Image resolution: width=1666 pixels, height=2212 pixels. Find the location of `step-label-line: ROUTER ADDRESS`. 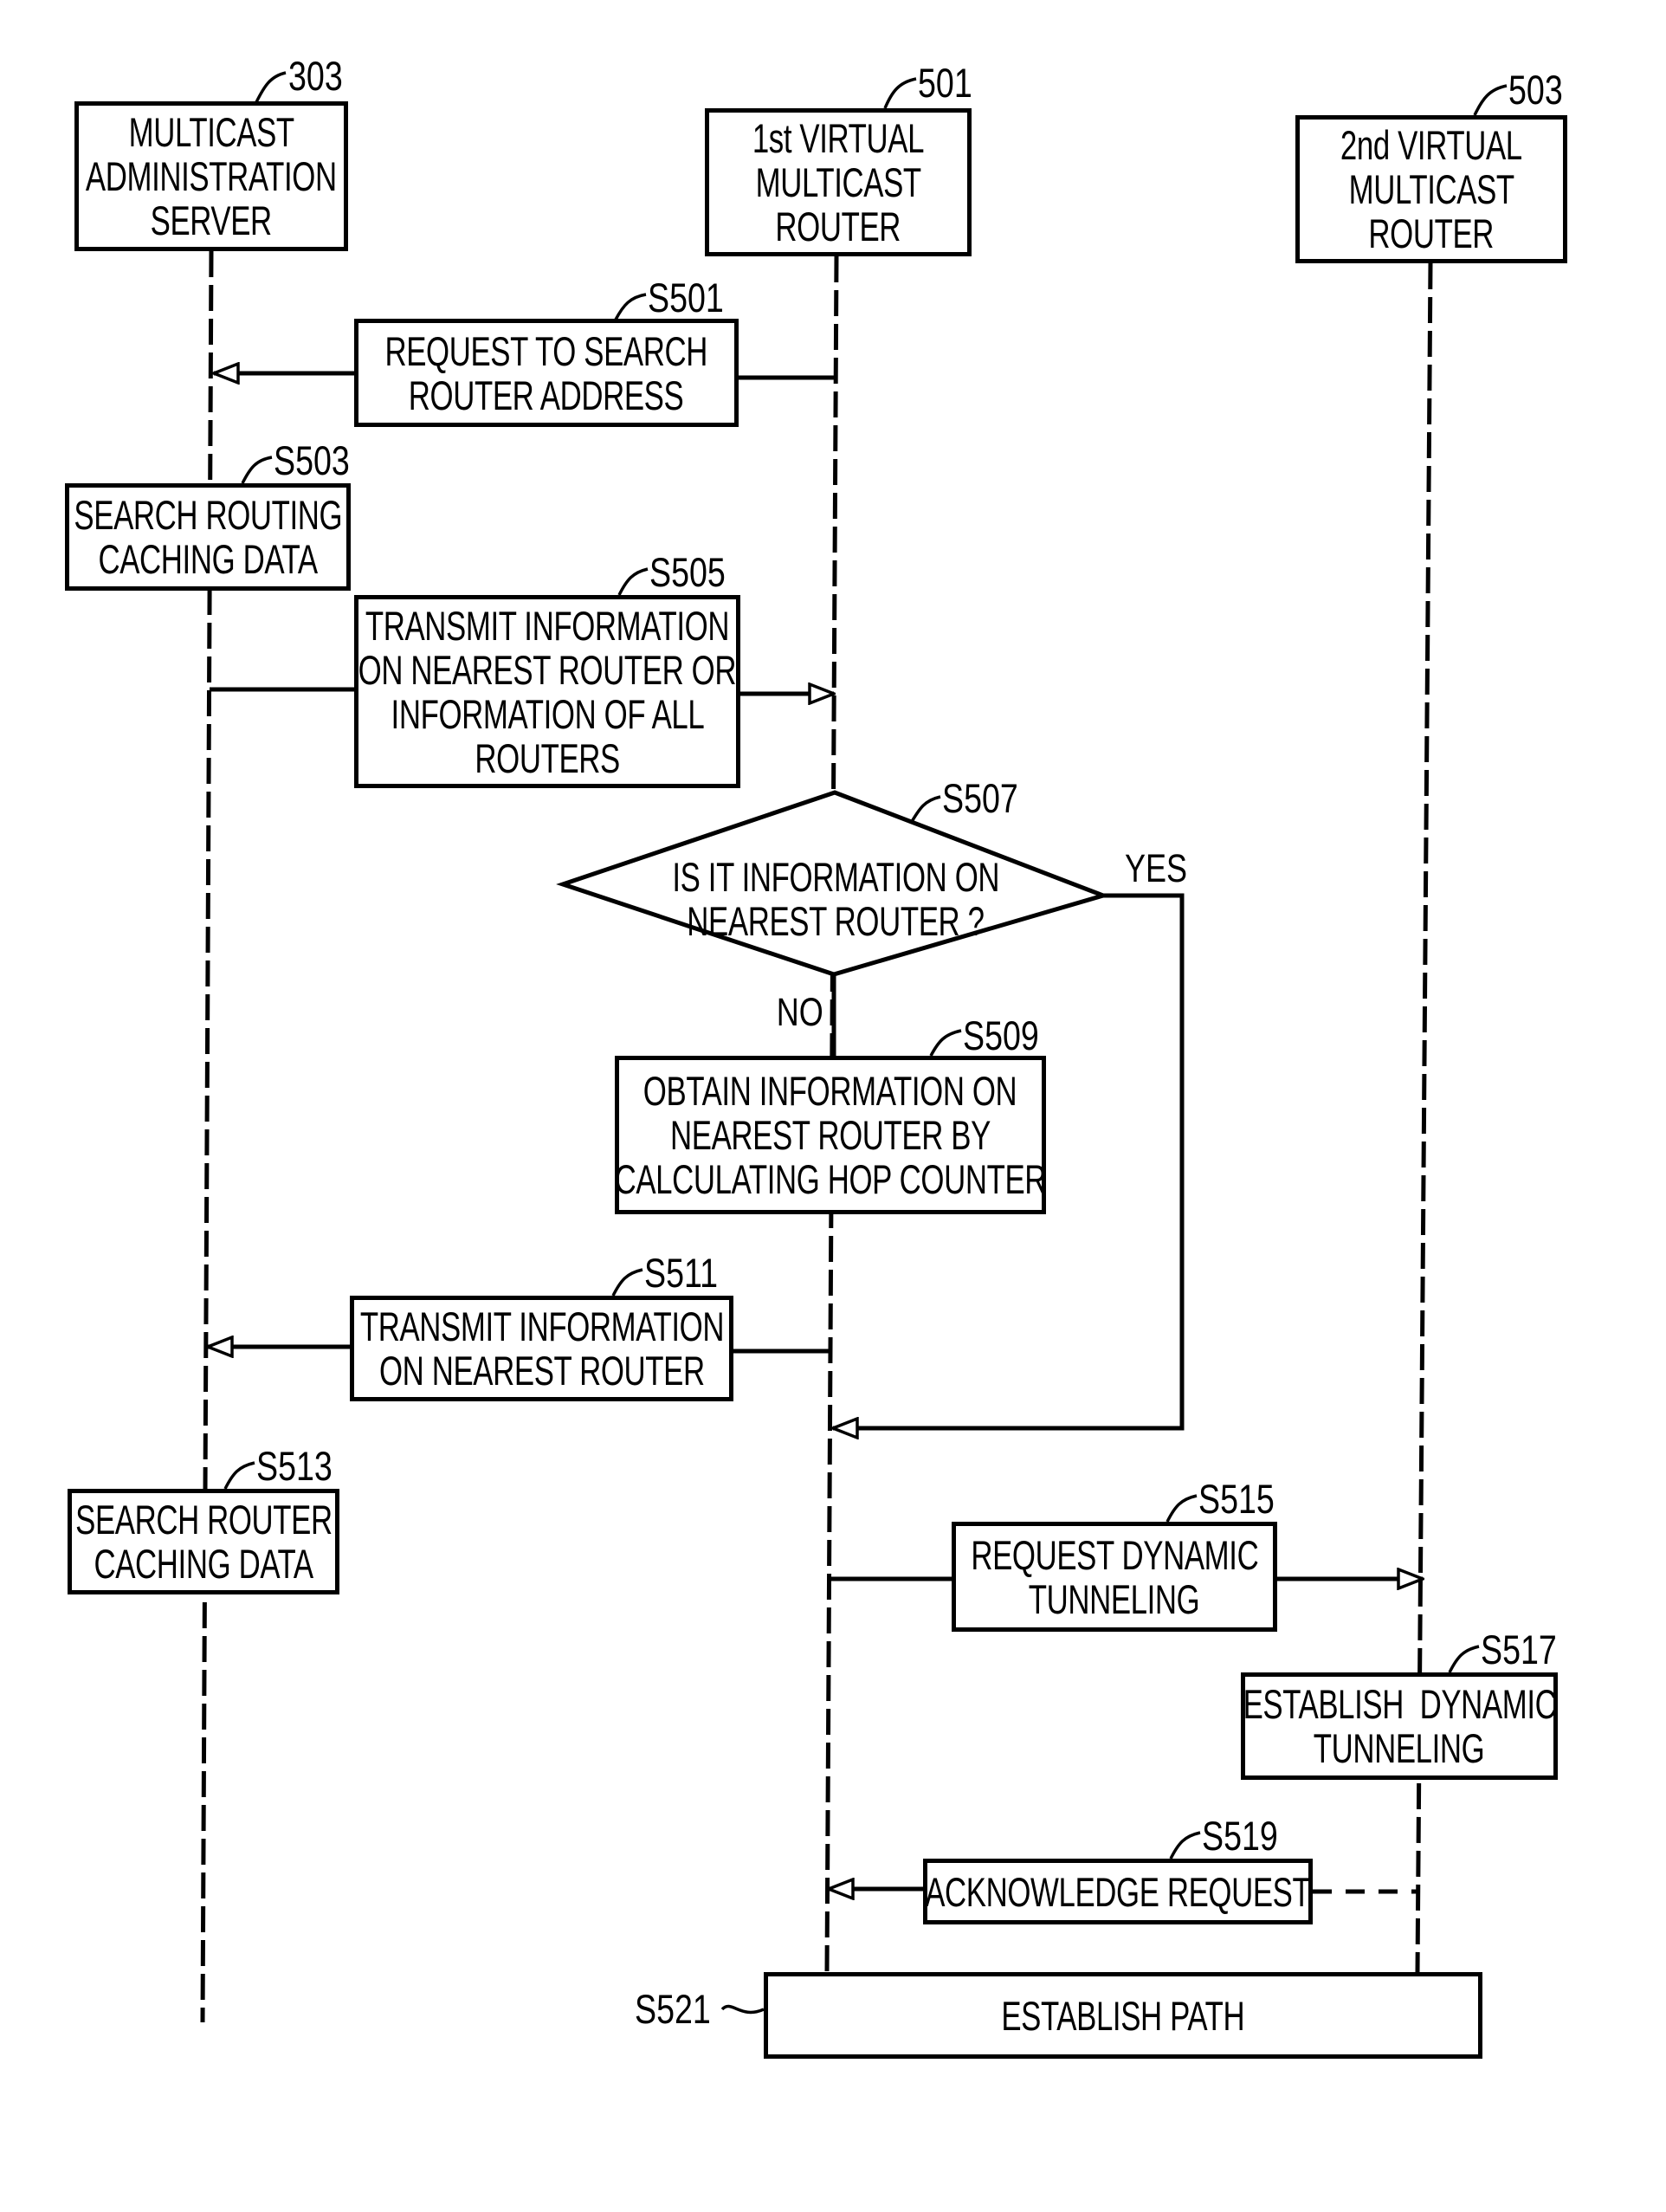

step-label-line: ROUTER ADDRESS is located at coordinates (546, 395).